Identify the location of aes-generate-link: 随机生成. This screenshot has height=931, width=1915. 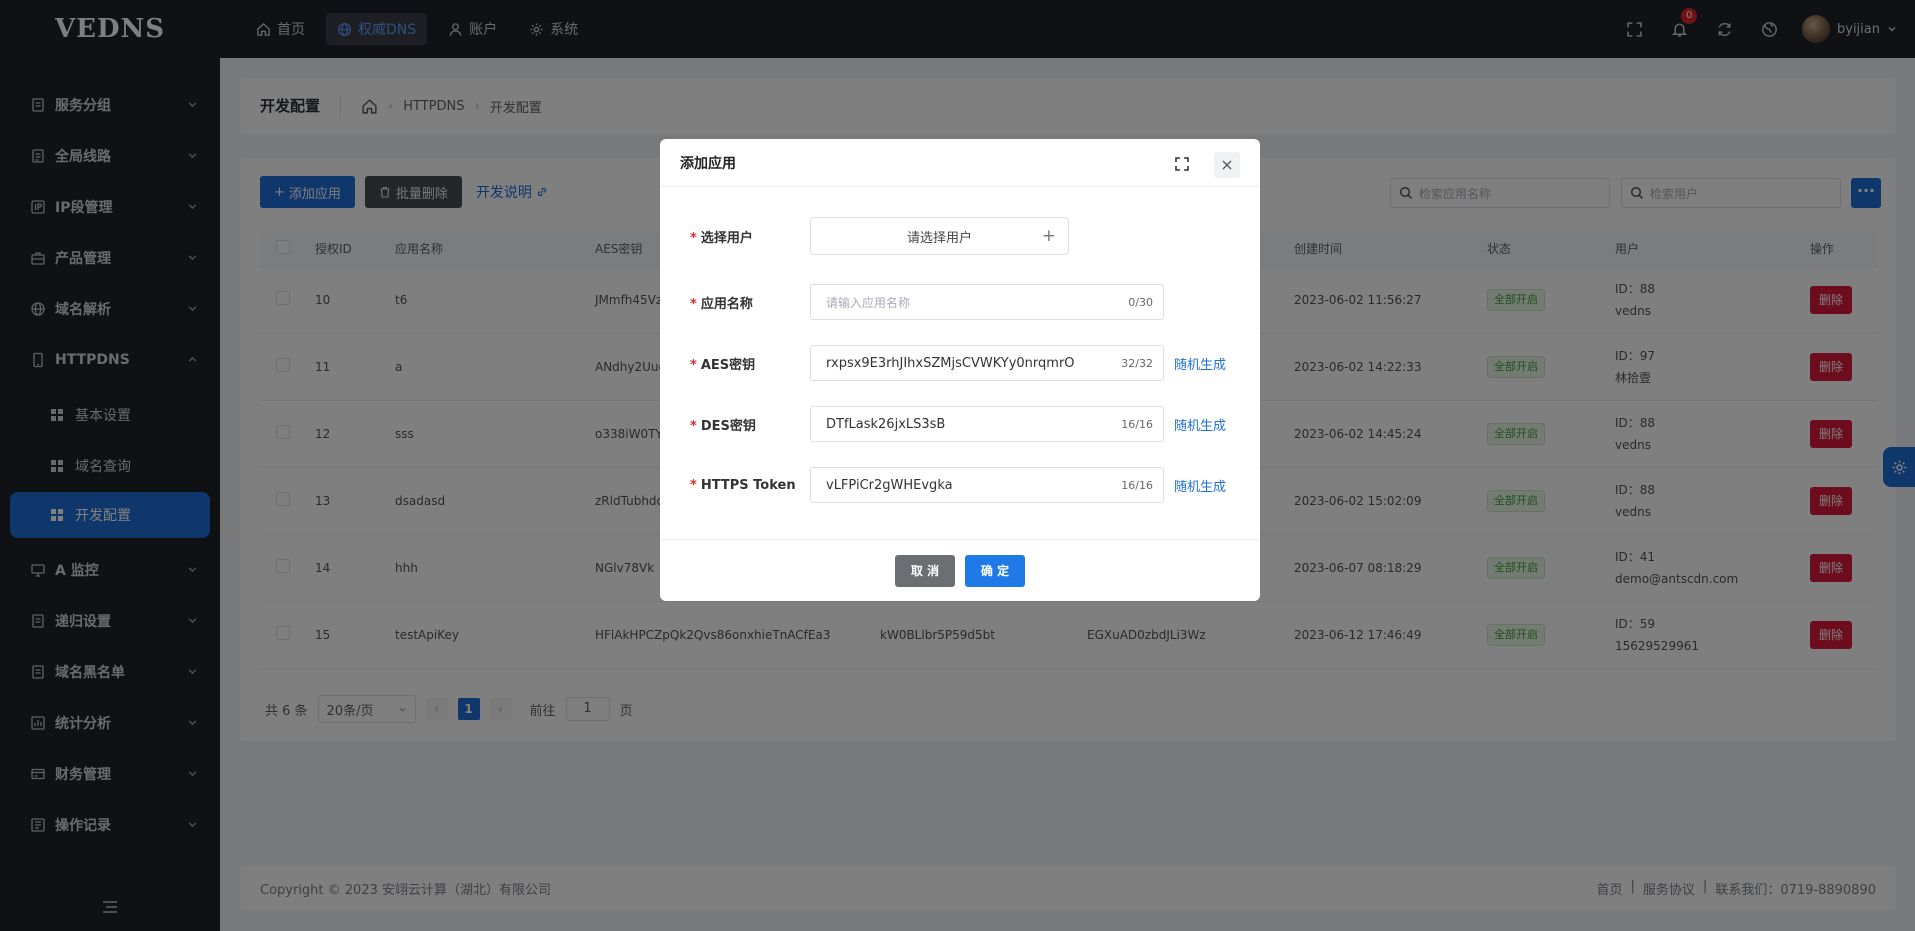
(1200, 363).